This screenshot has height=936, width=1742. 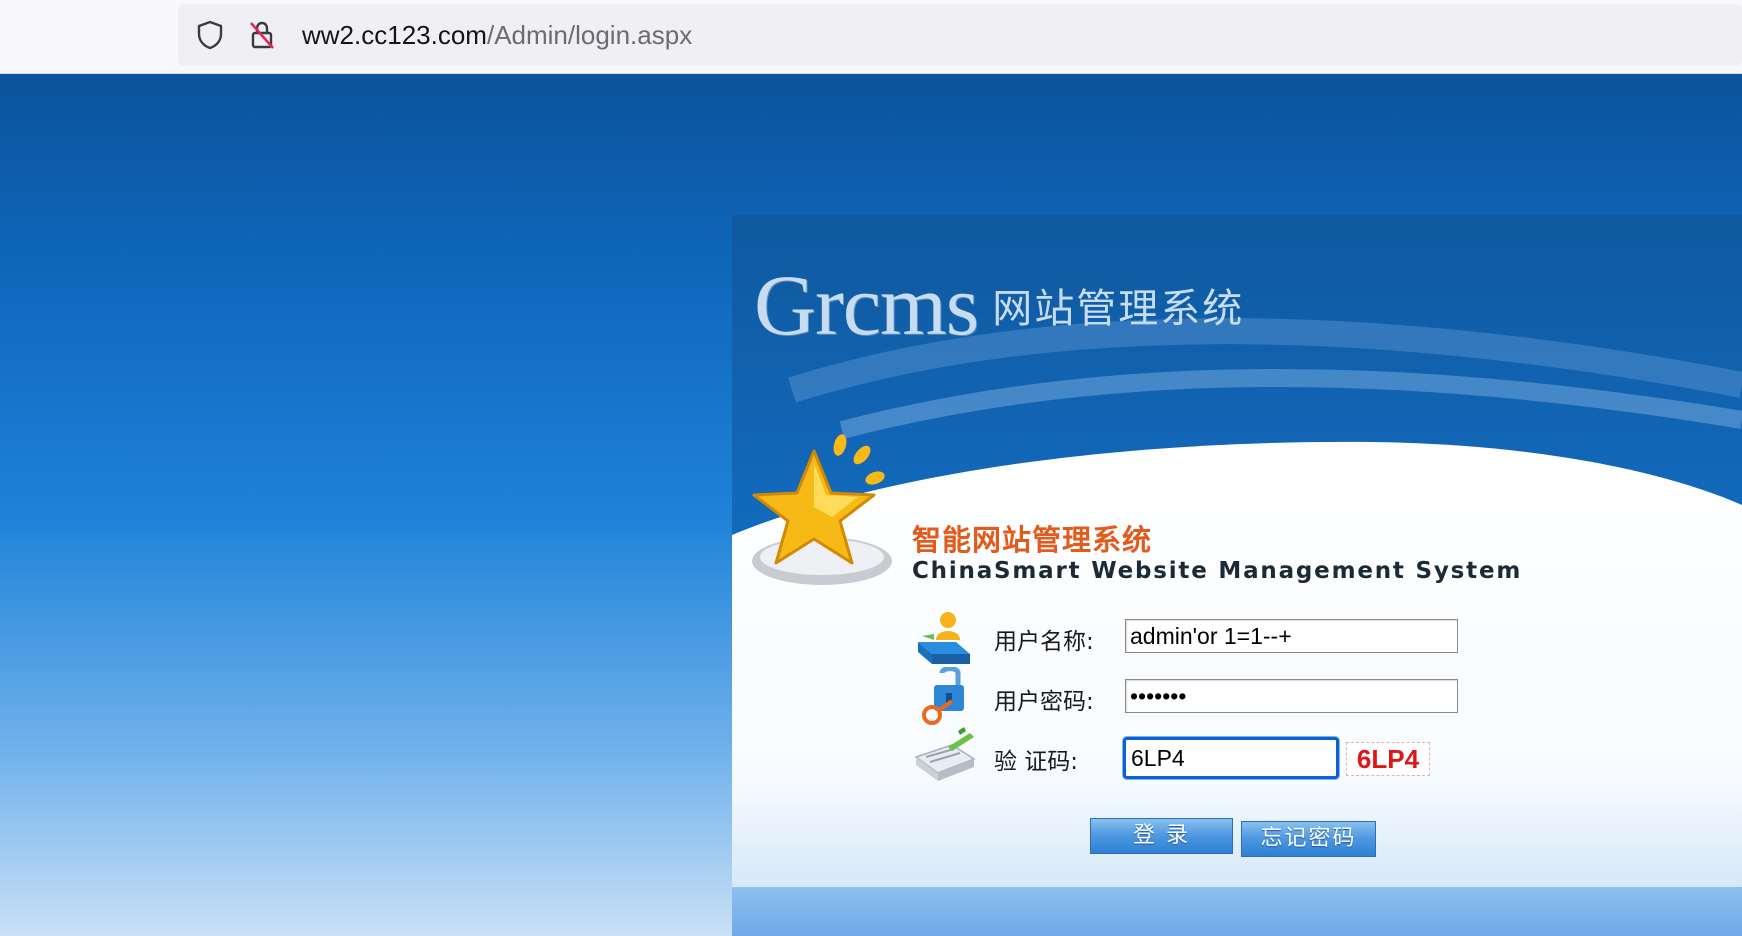 I want to click on captcha-input, so click(x=1231, y=758).